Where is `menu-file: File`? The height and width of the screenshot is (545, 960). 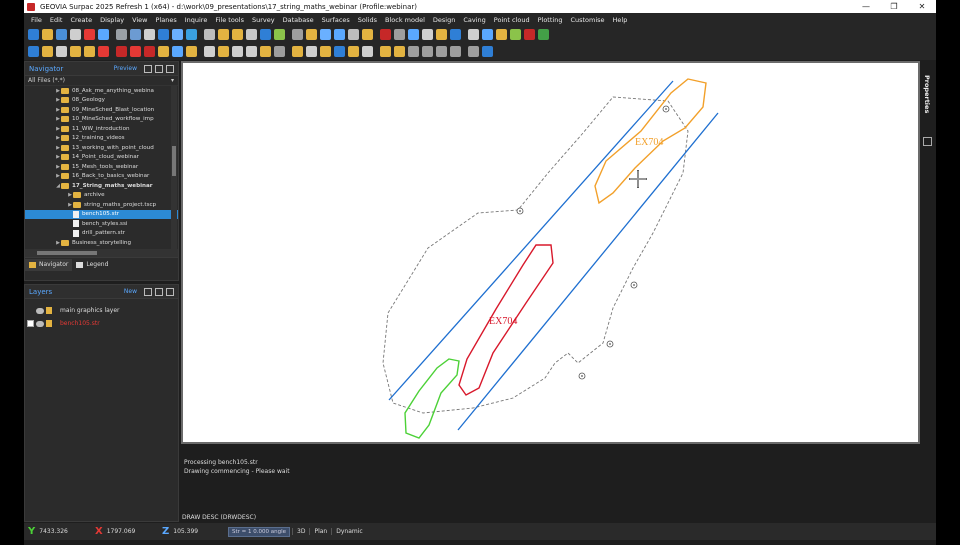 menu-file: File is located at coordinates (36, 20).